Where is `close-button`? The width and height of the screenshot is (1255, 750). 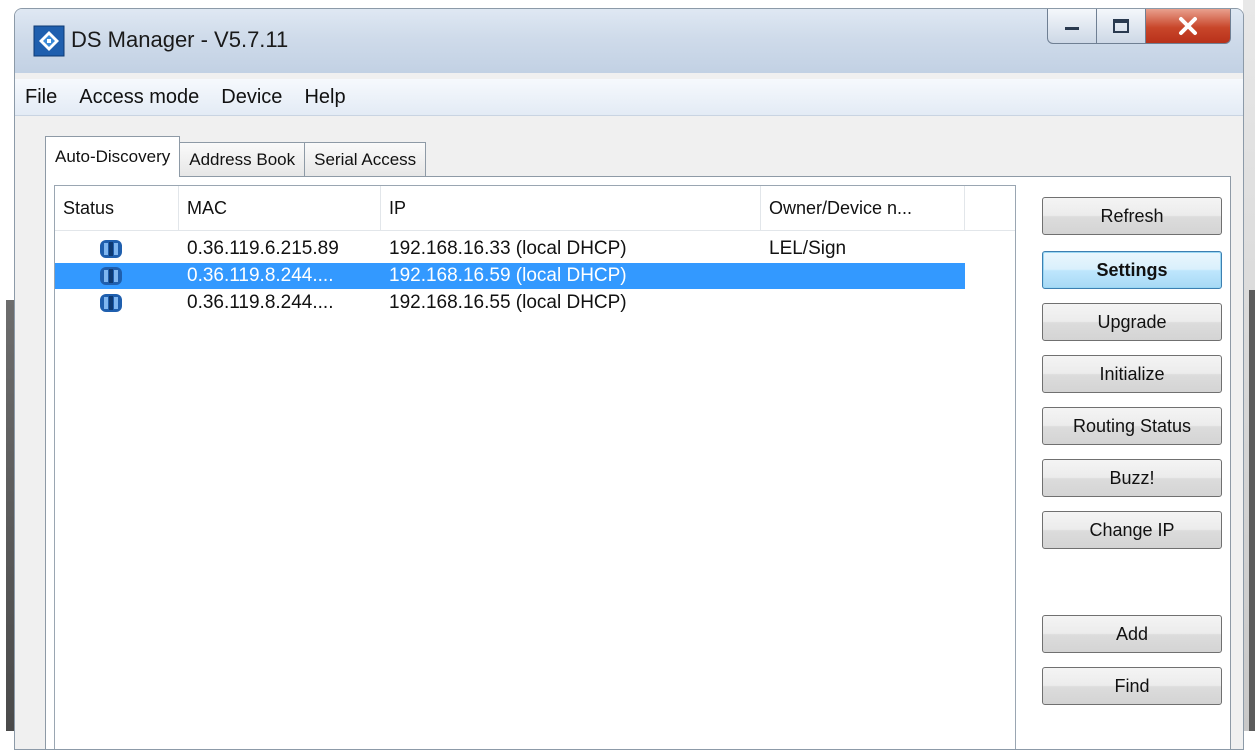
close-button is located at coordinates (1188, 26).